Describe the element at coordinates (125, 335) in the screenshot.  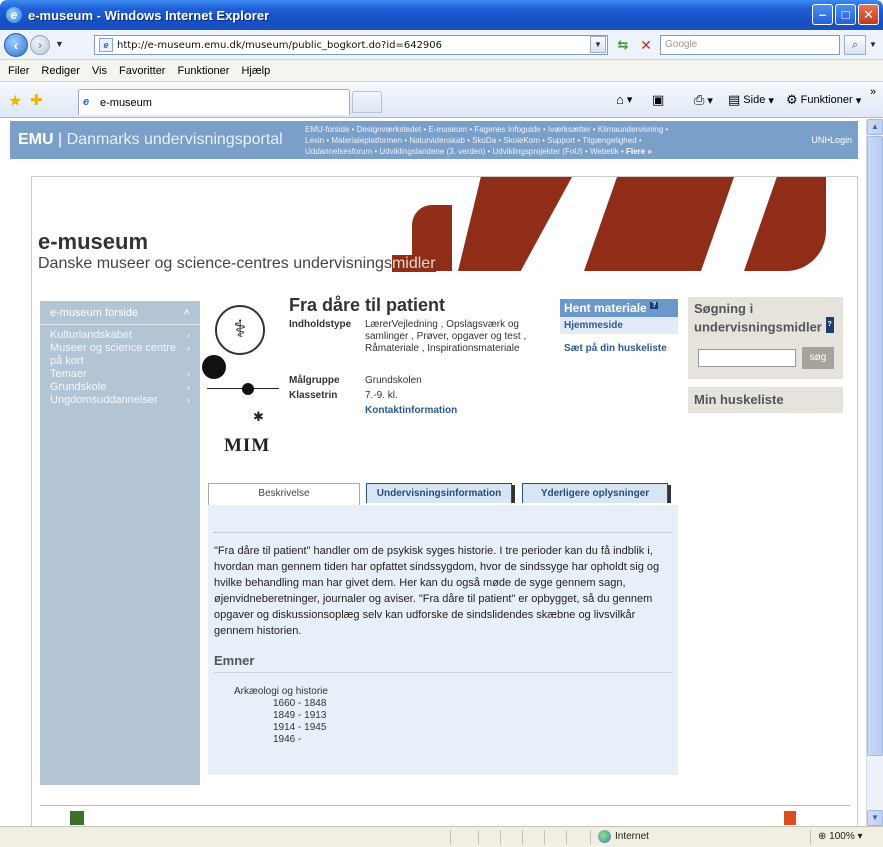
I see `sidebar-item-kulturlandskabet: Kulturlandskabet ›` at that location.